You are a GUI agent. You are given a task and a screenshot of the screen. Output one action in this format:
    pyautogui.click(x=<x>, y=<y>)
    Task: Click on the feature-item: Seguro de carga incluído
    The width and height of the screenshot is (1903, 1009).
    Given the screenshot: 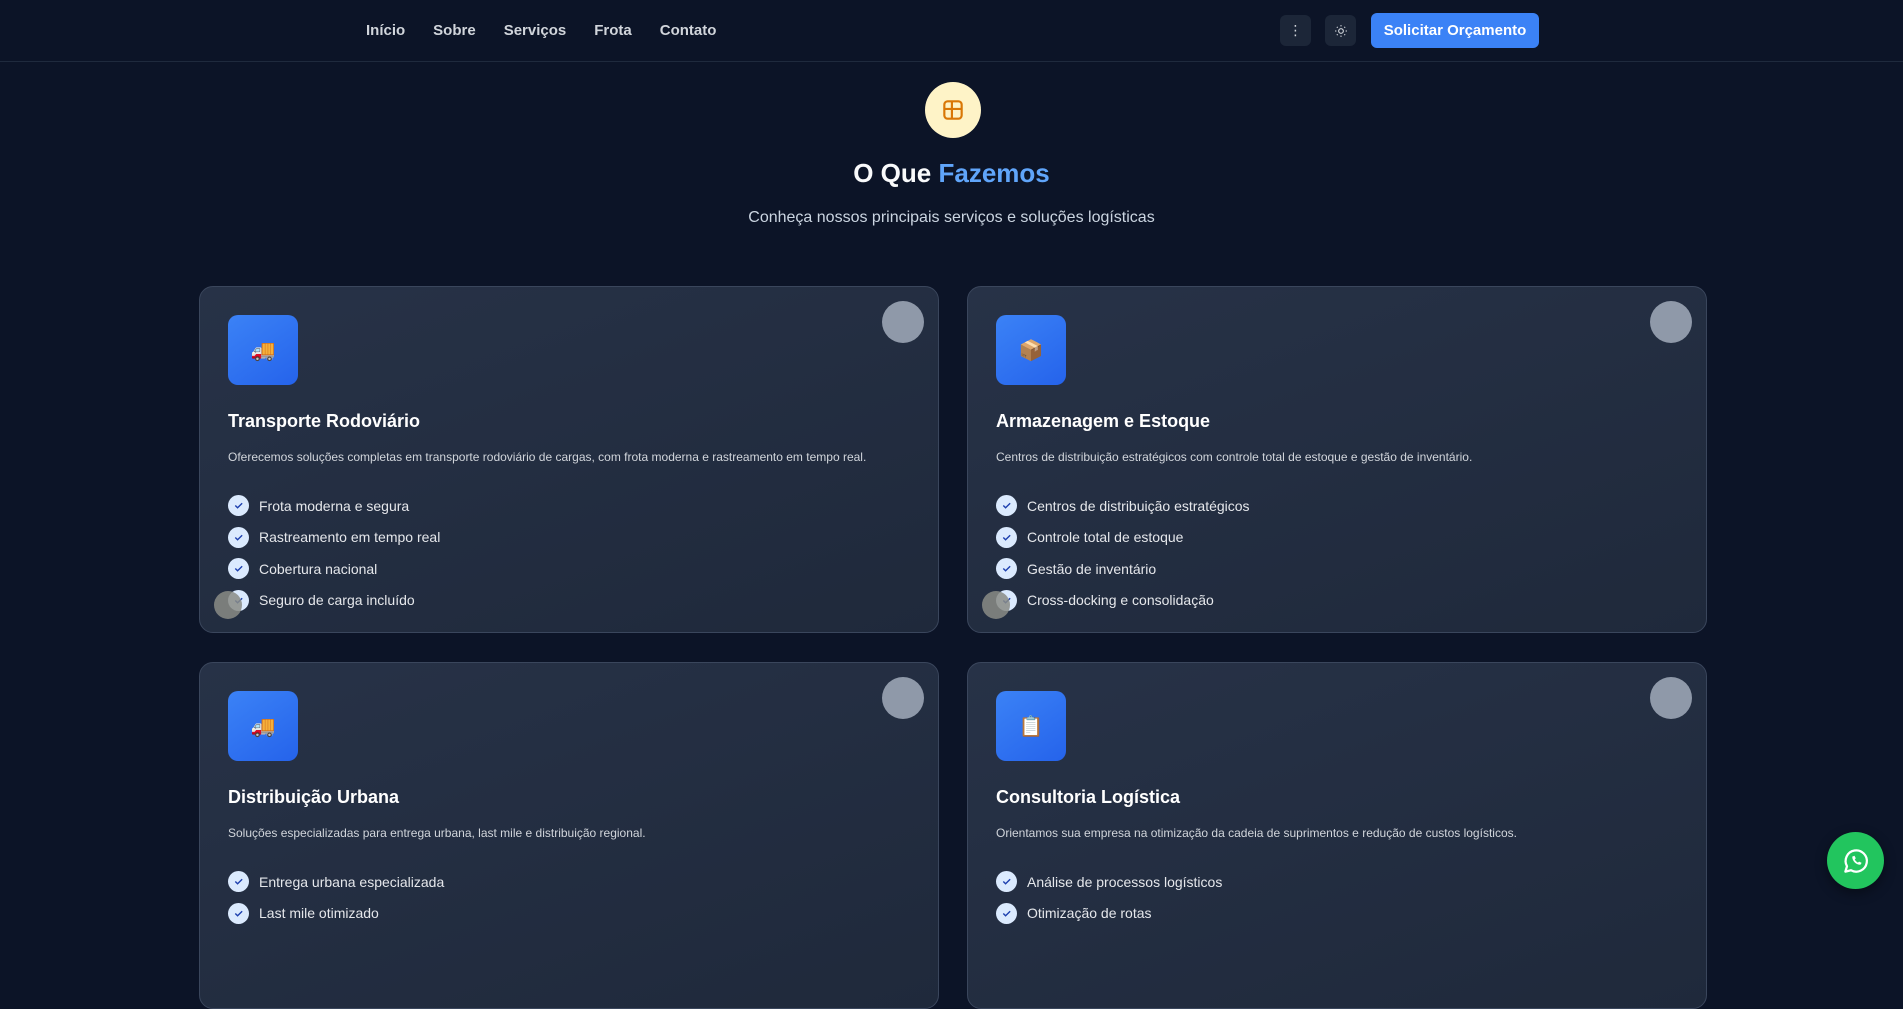 What is the action you would take?
    pyautogui.click(x=334, y=601)
    